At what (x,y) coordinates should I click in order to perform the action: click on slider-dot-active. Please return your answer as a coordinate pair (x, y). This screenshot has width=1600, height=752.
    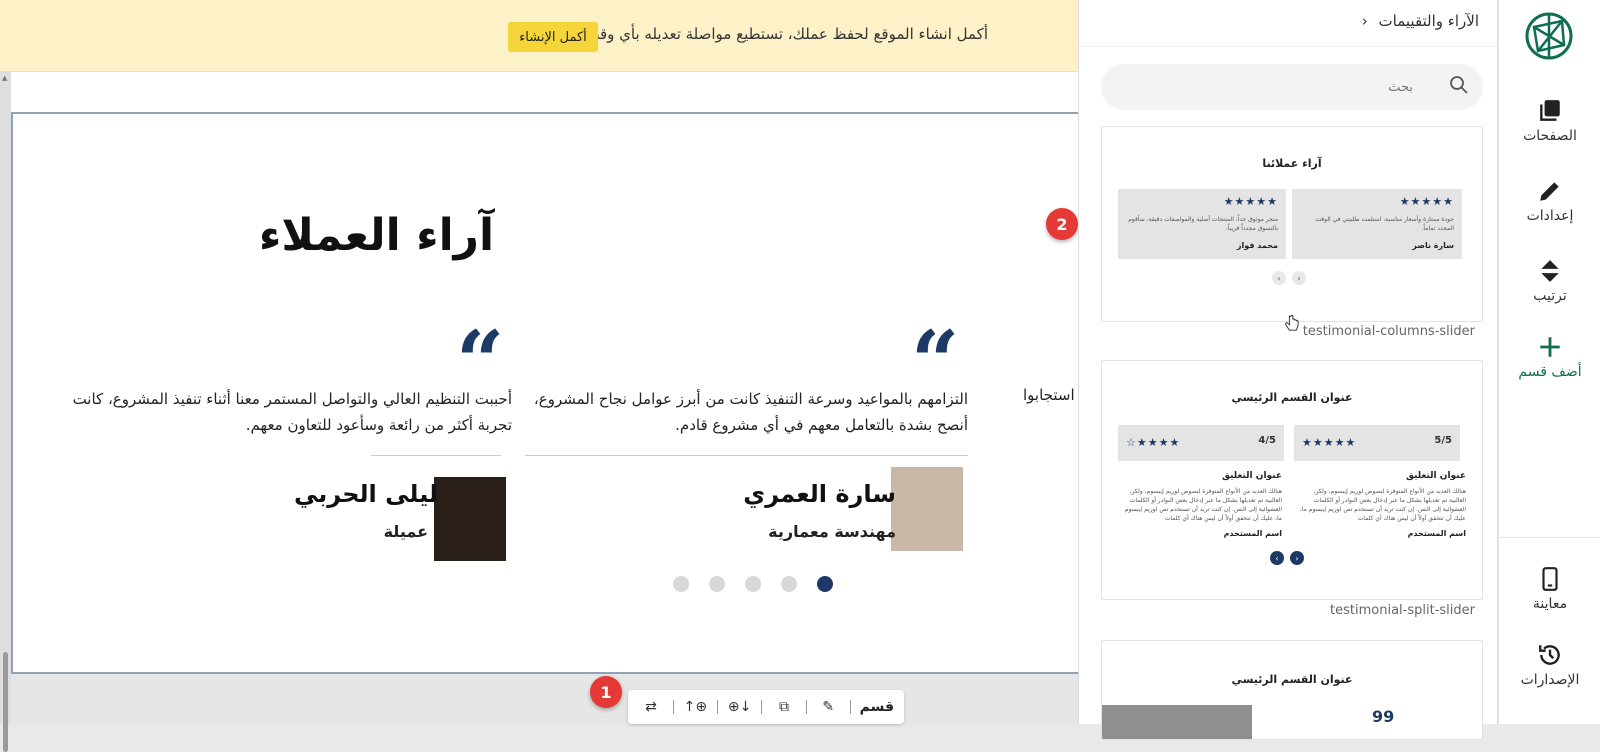
    Looking at the image, I should click on (825, 584).